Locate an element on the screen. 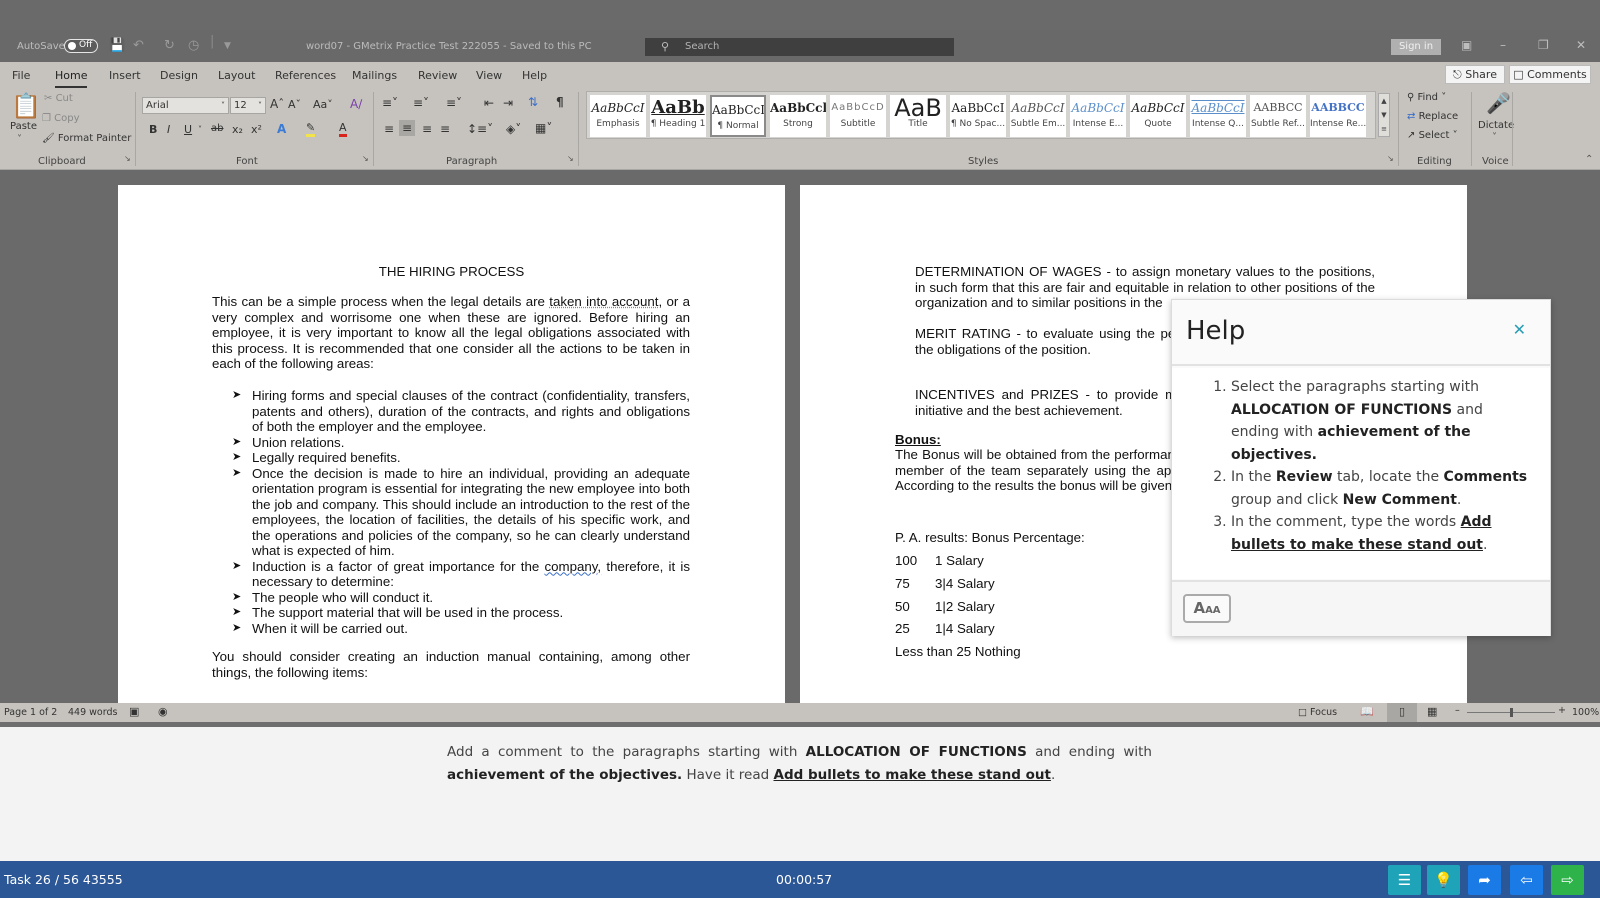  decrease-indent-icon: ⇤ is located at coordinates (489, 103).